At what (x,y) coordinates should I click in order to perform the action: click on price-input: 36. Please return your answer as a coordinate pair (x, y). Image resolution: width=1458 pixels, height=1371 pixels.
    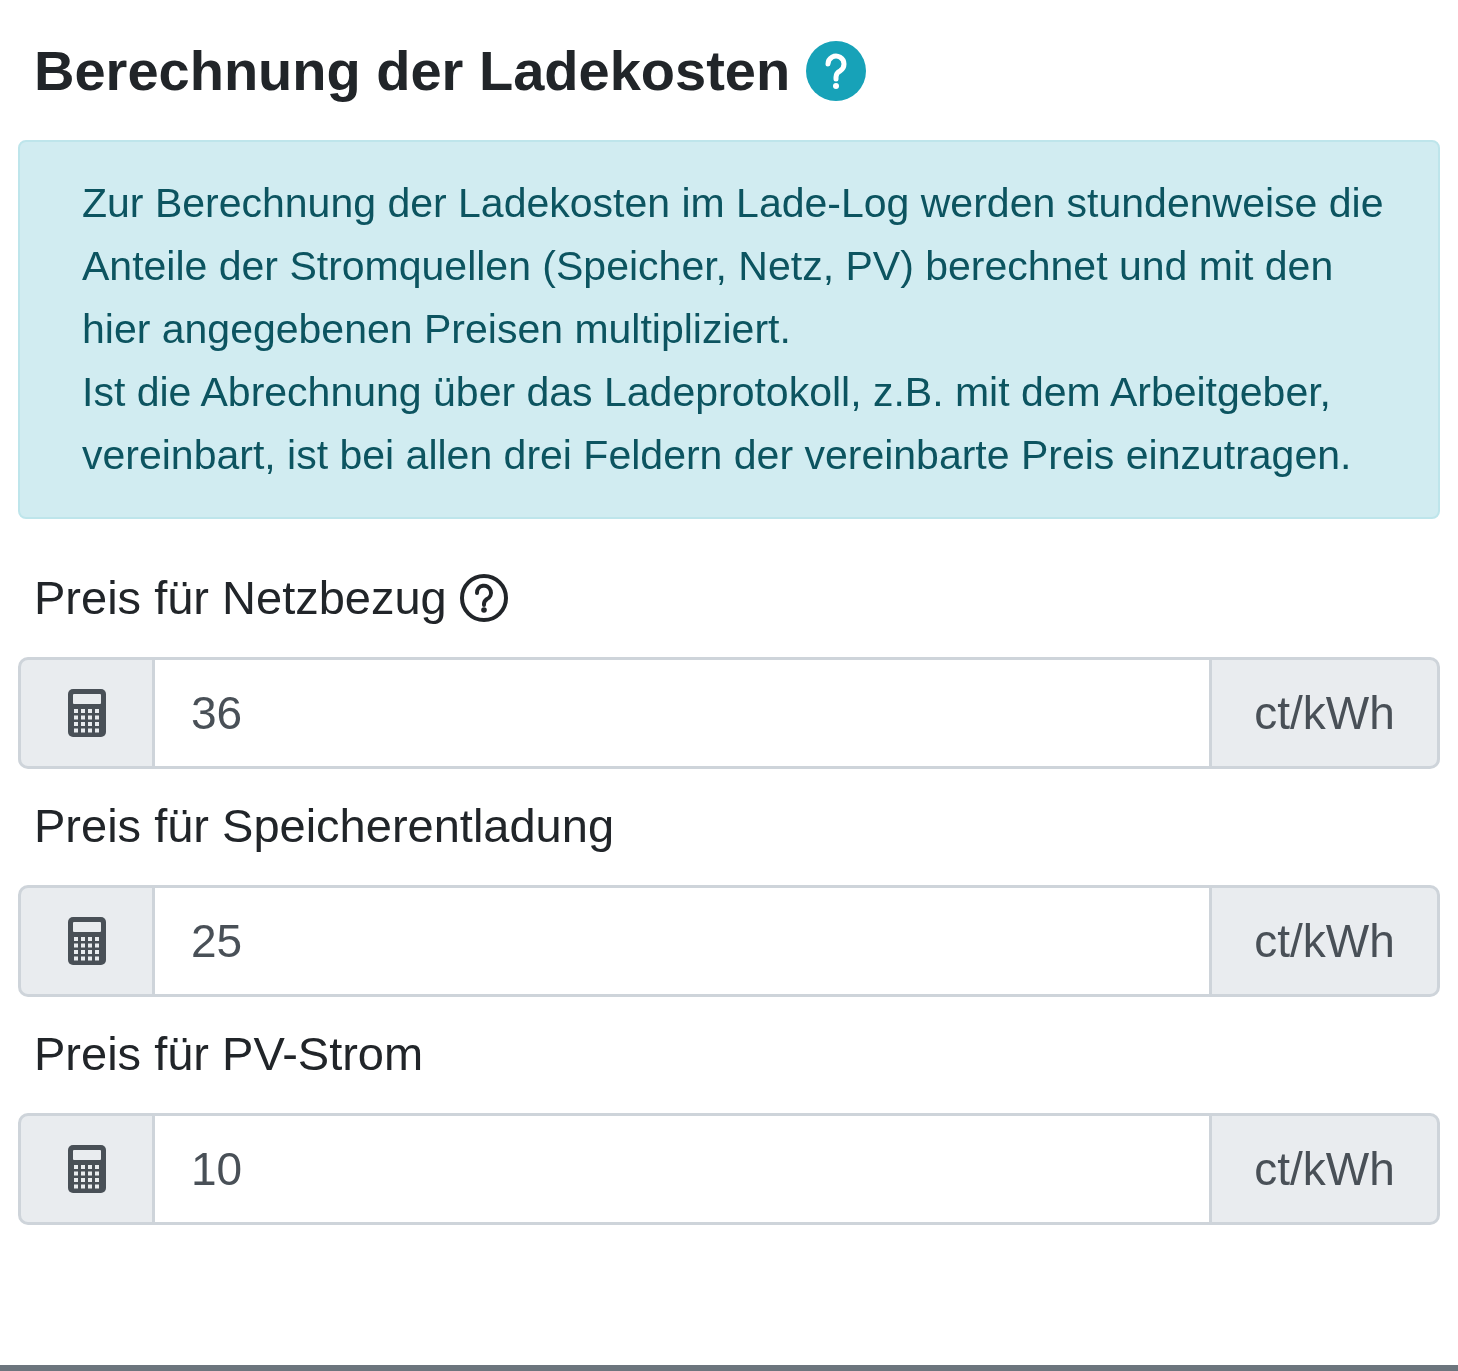
    Looking at the image, I should click on (682, 713).